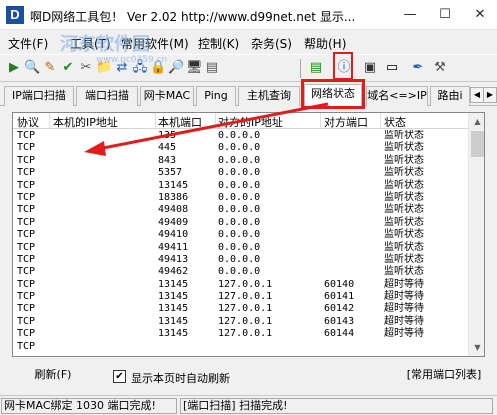 Image resolution: width=497 pixels, height=415 pixels. Describe the element at coordinates (240, 223) in the screenshot. I see `table-row: TCP 49409 0.0.0.0 监听状态` at that location.